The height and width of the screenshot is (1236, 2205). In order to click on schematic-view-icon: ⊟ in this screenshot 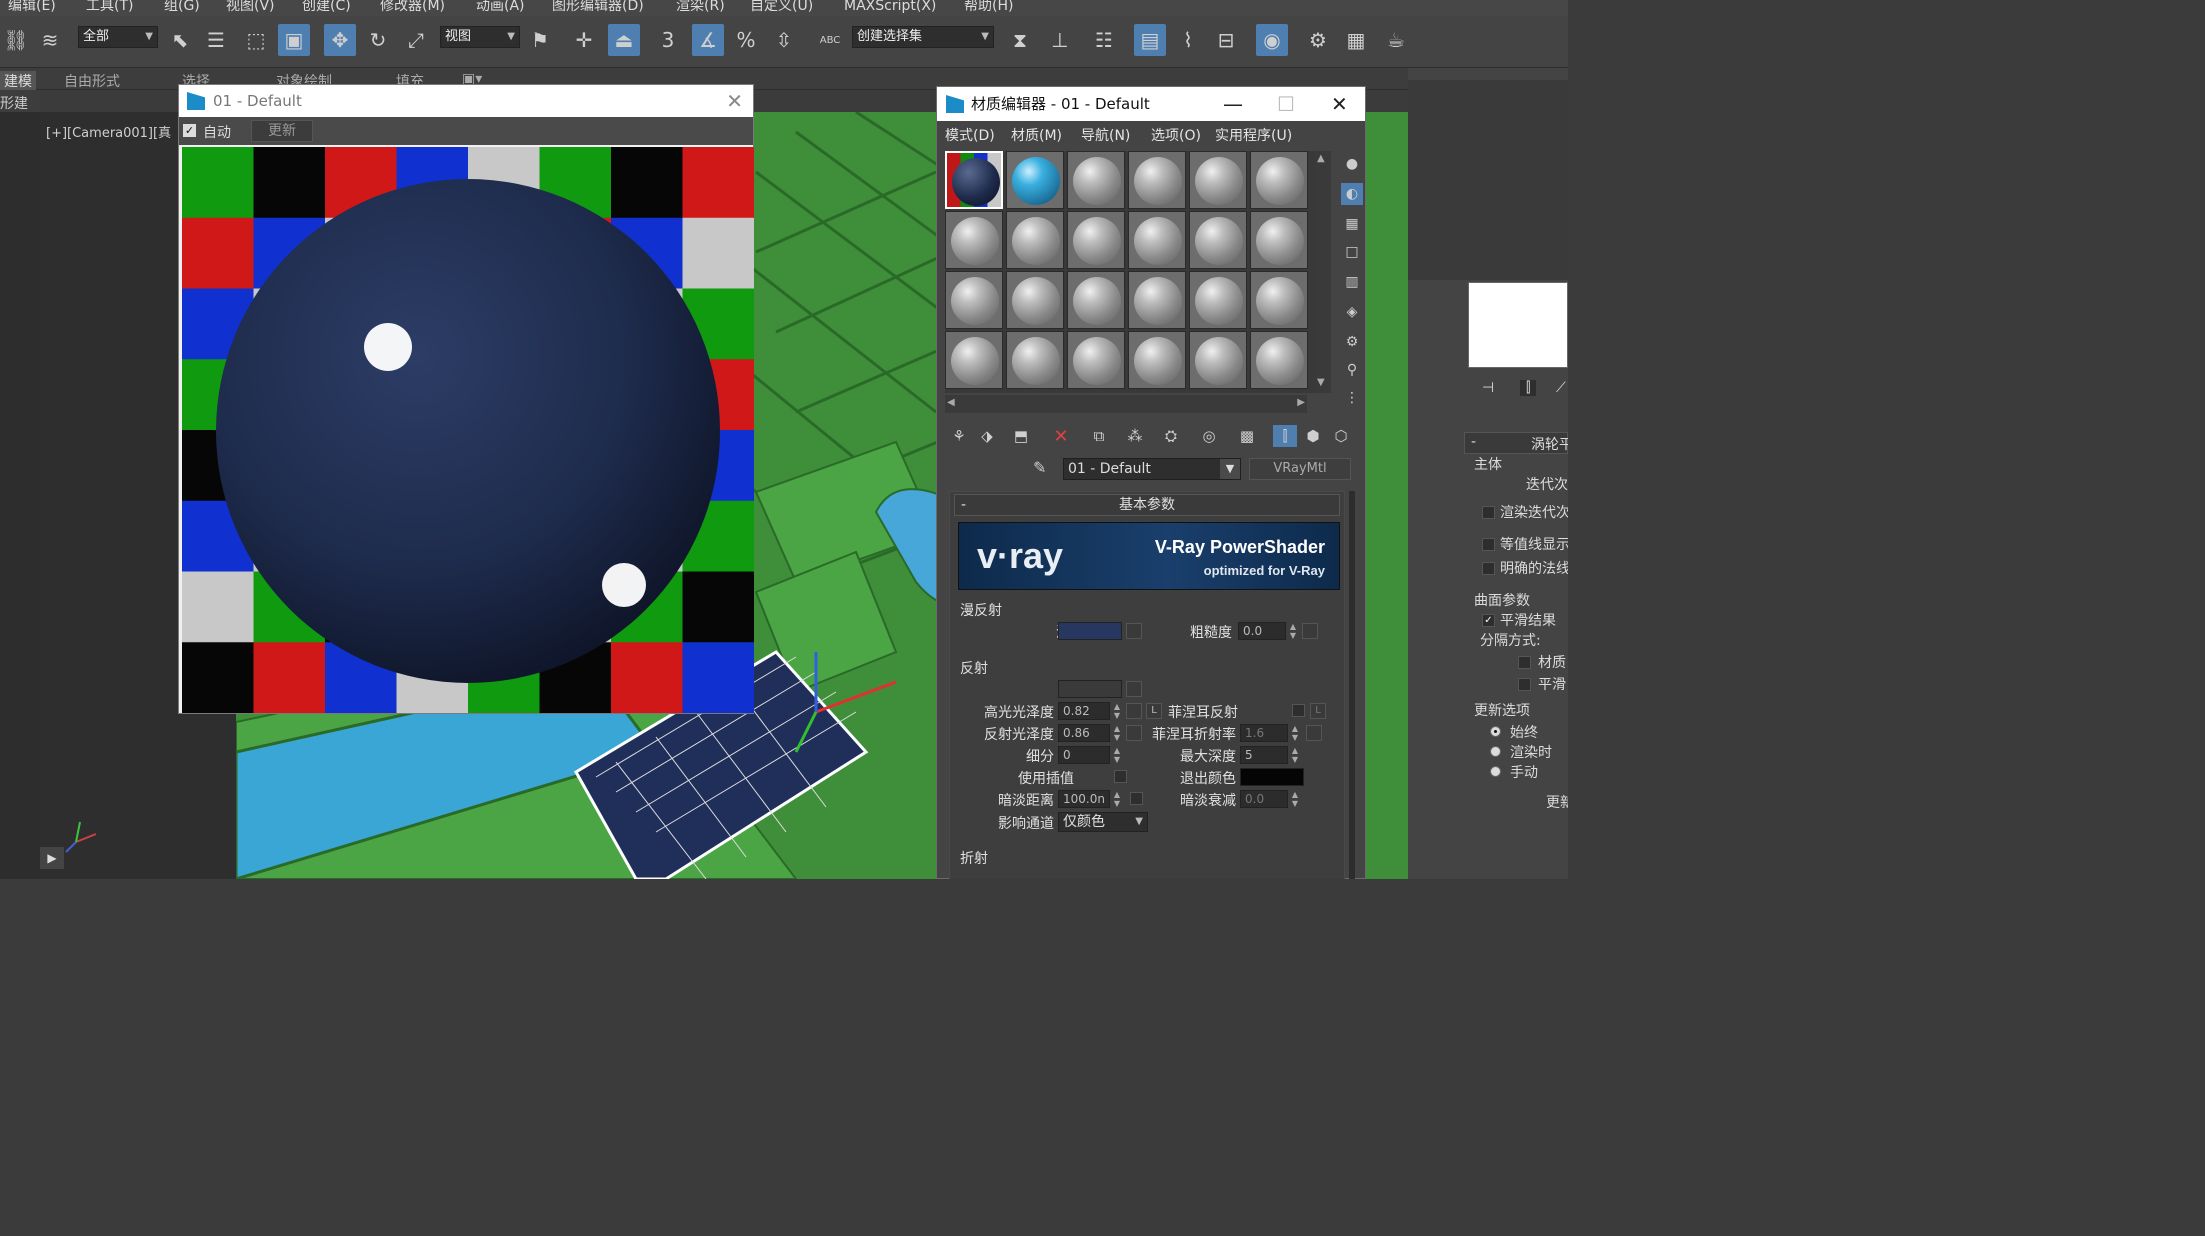, I will do `click(1226, 40)`.